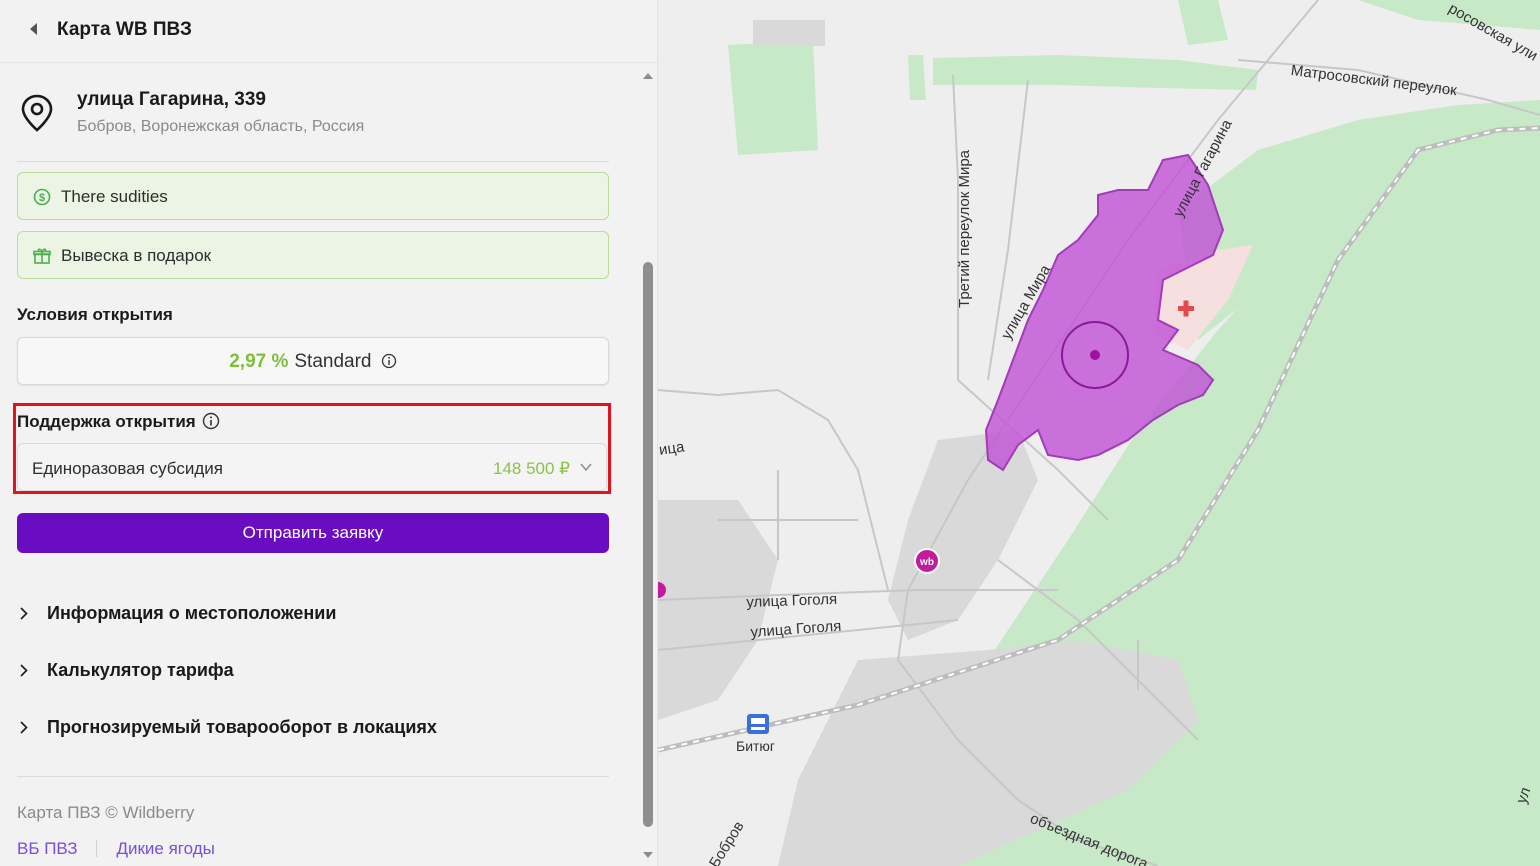  What do you see at coordinates (106, 421) in the screenshot?
I see `support-heading: Поддержка открытия` at bounding box center [106, 421].